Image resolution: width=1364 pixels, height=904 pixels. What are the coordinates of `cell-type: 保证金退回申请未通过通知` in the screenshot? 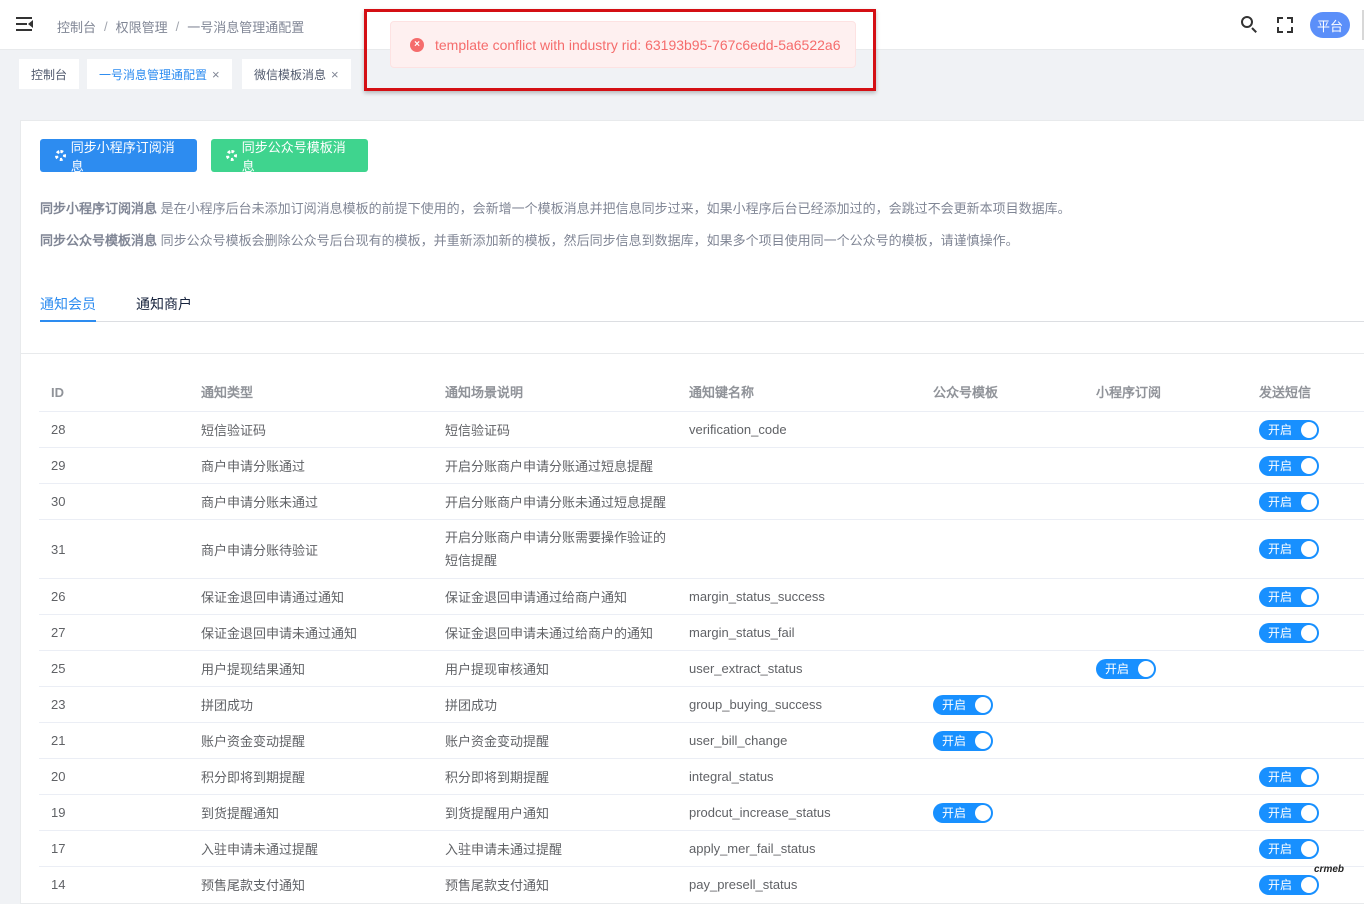 It's located at (279, 633).